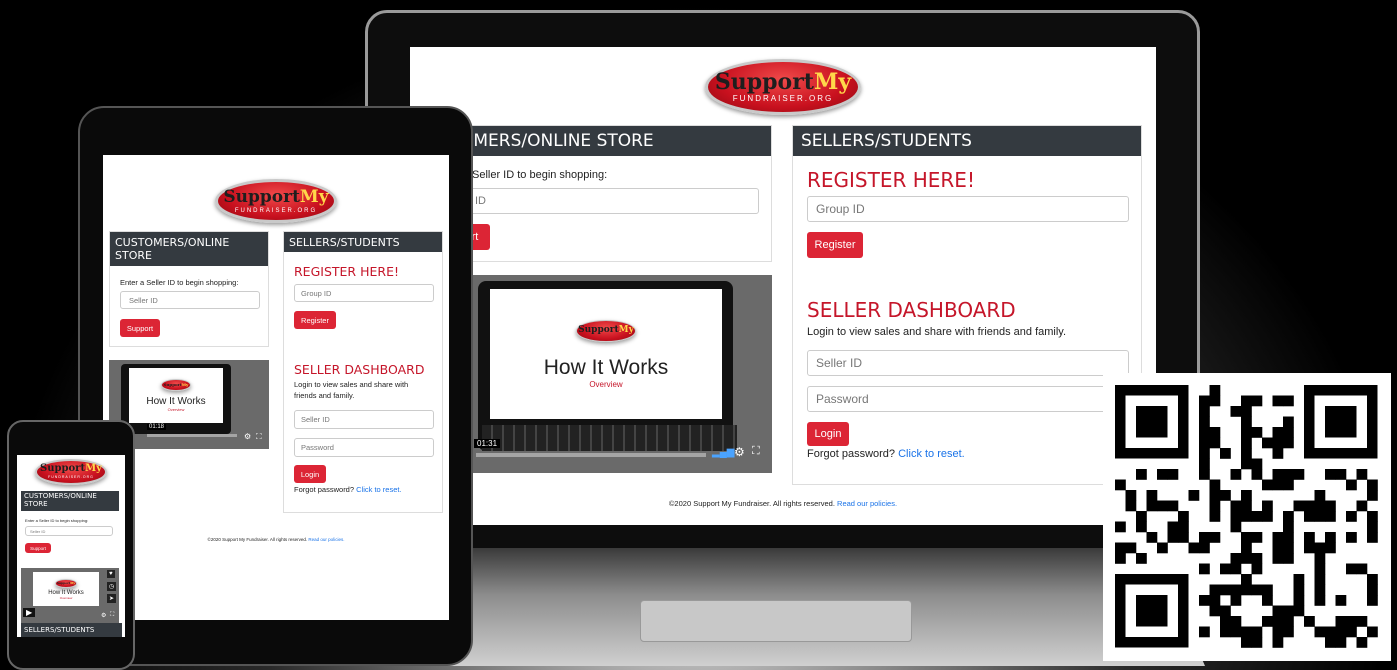  I want to click on qr-code, so click(1247, 517).